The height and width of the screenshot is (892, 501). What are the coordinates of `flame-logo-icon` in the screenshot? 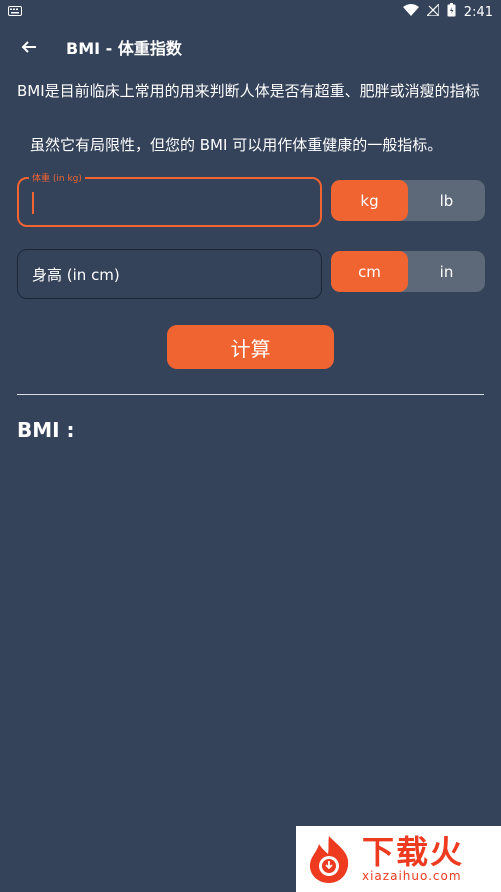 It's located at (329, 859).